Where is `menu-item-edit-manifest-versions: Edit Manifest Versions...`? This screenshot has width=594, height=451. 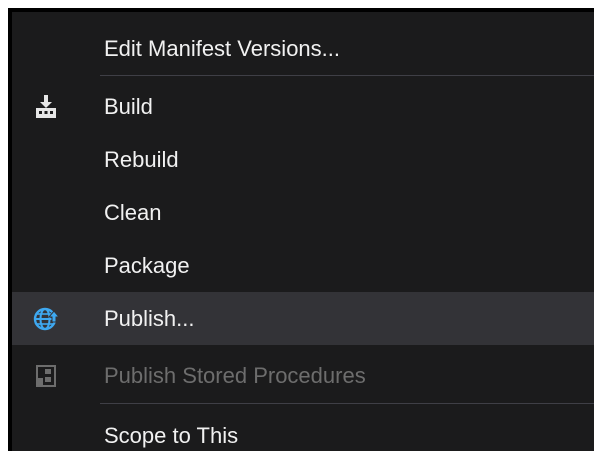
menu-item-edit-manifest-versions: Edit Manifest Versions... is located at coordinates (303, 48).